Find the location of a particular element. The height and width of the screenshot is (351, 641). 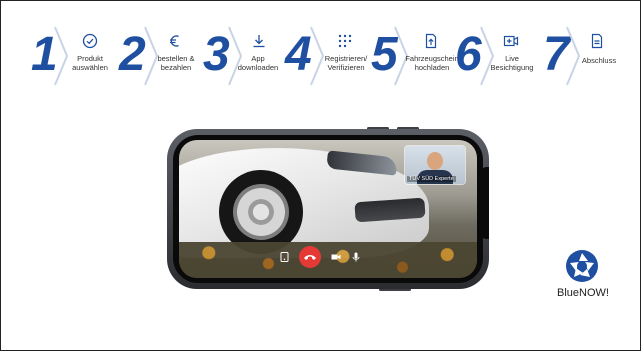

phone-device-icon is located at coordinates (284, 257).